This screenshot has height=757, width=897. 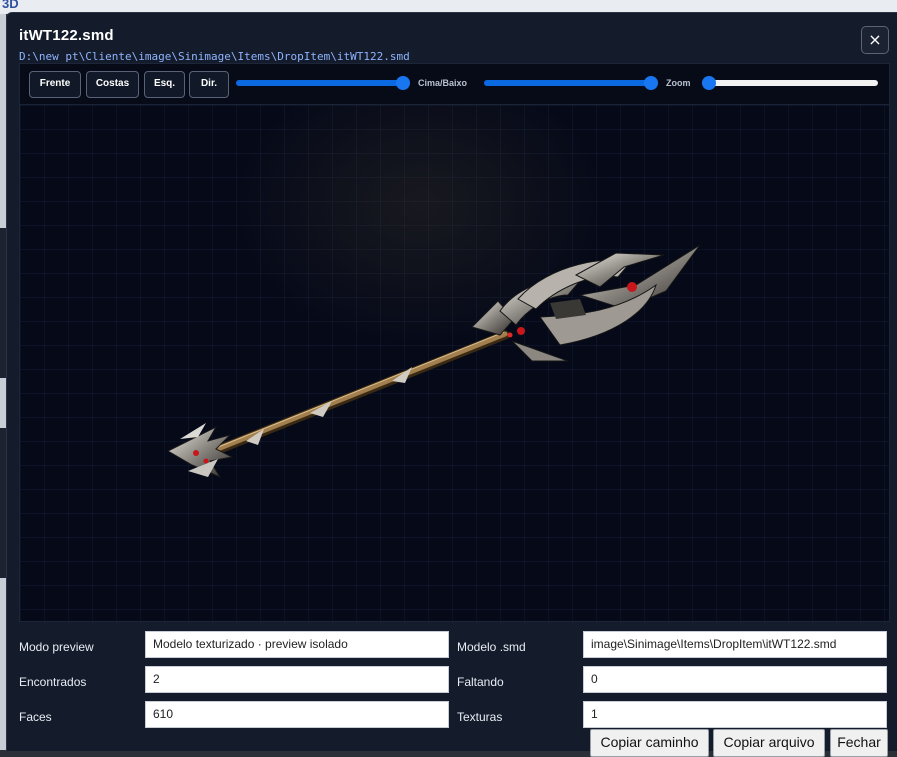 I want to click on updown-slider-track, so click(x=571, y=83).